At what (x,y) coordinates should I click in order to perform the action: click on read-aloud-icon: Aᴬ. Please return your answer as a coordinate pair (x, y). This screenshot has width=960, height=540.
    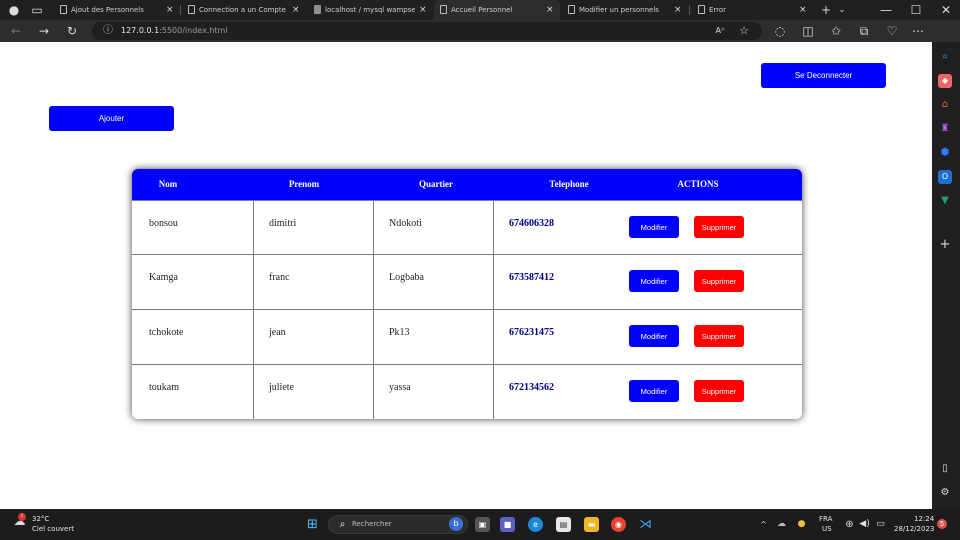
    Looking at the image, I should click on (720, 31).